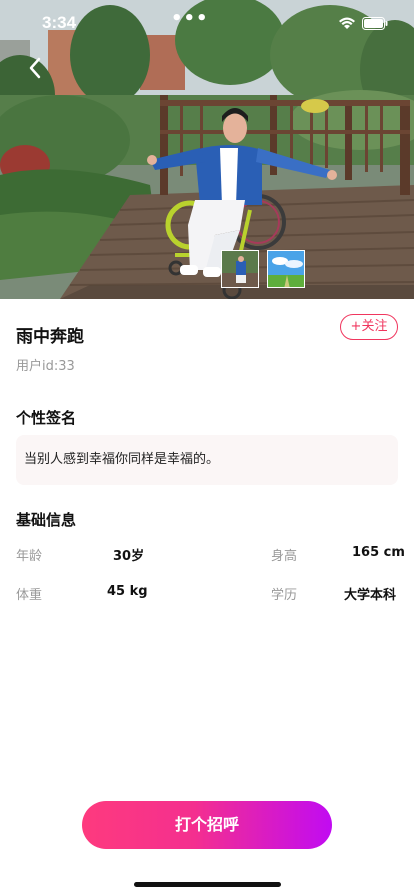  I want to click on status-time: 3:34, so click(59, 22).